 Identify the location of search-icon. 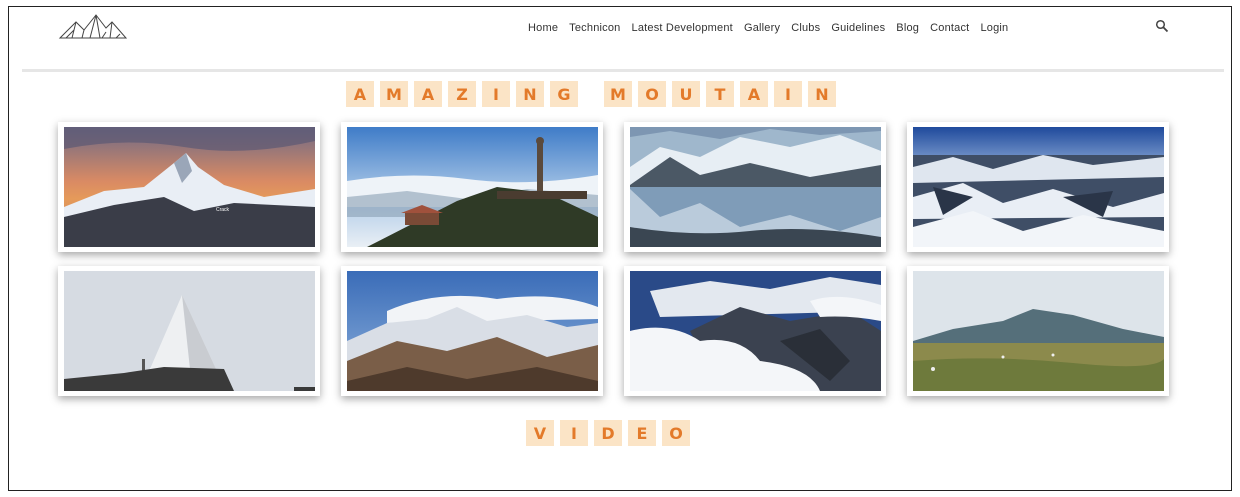
(1162, 26).